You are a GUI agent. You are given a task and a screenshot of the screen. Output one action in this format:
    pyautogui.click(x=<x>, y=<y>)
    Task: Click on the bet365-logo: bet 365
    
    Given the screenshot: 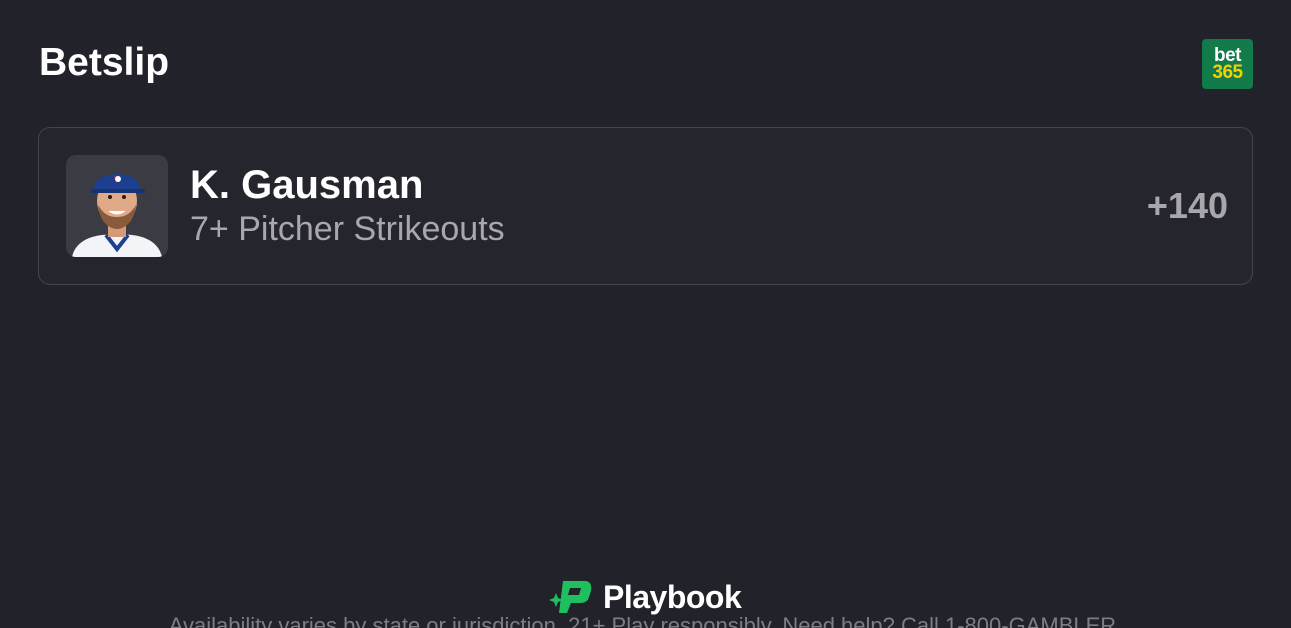 What is the action you would take?
    pyautogui.click(x=1227, y=64)
    